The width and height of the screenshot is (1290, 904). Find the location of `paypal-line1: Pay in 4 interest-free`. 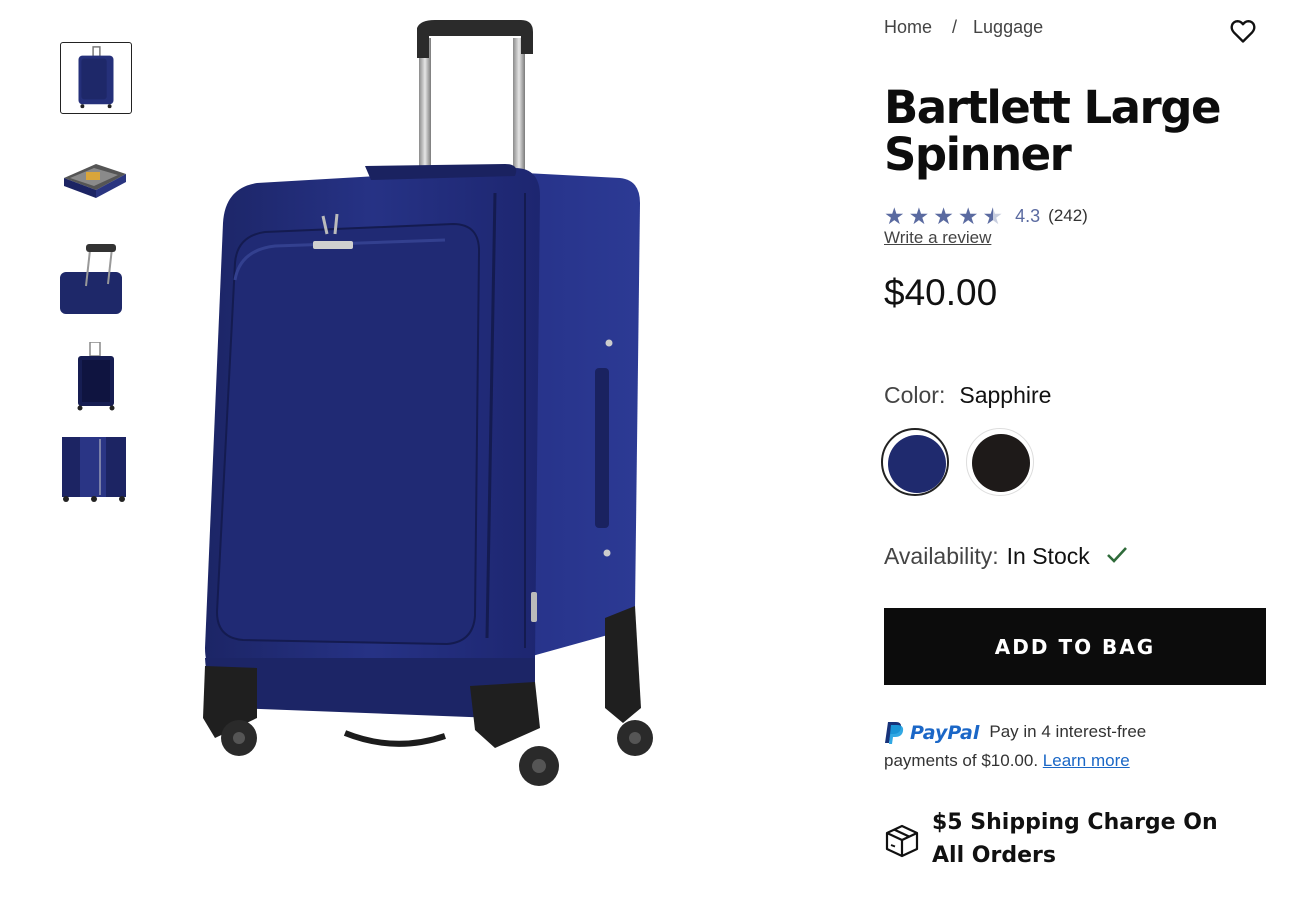

paypal-line1: Pay in 4 interest-free is located at coordinates (1068, 731).